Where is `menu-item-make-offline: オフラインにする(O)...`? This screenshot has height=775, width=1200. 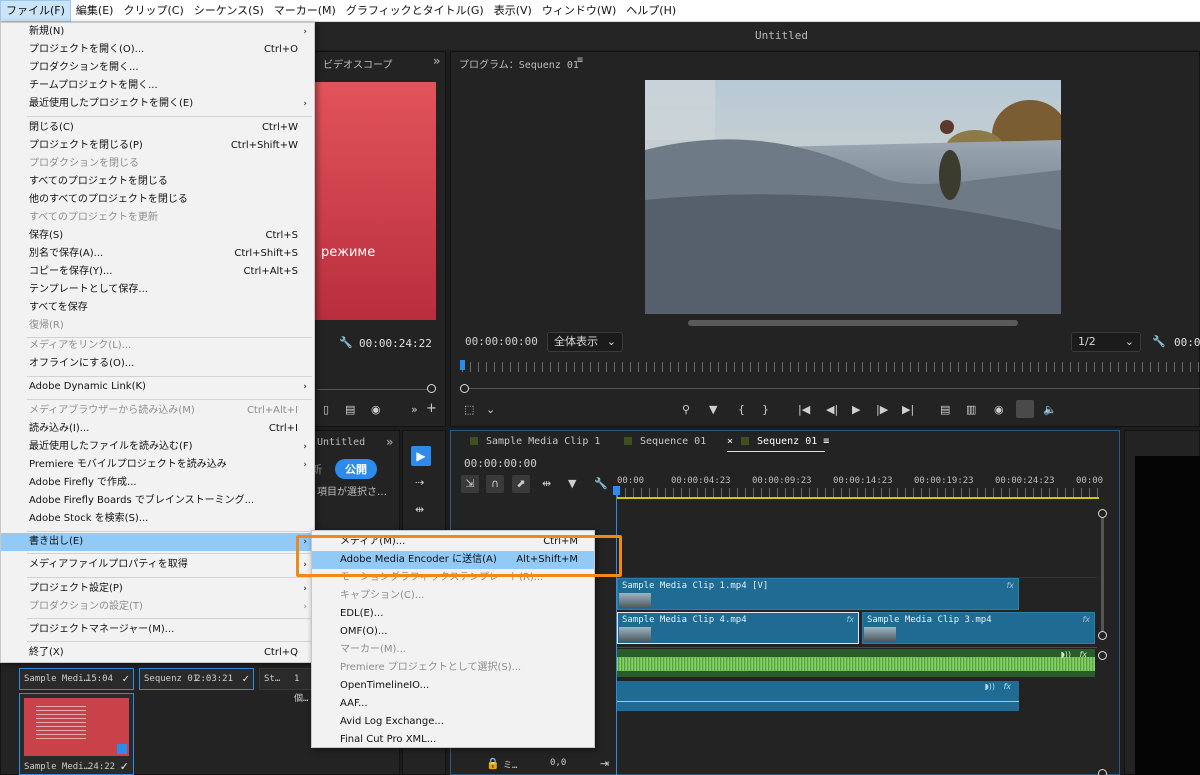 menu-item-make-offline: オフラインにする(O)... is located at coordinates (157, 364).